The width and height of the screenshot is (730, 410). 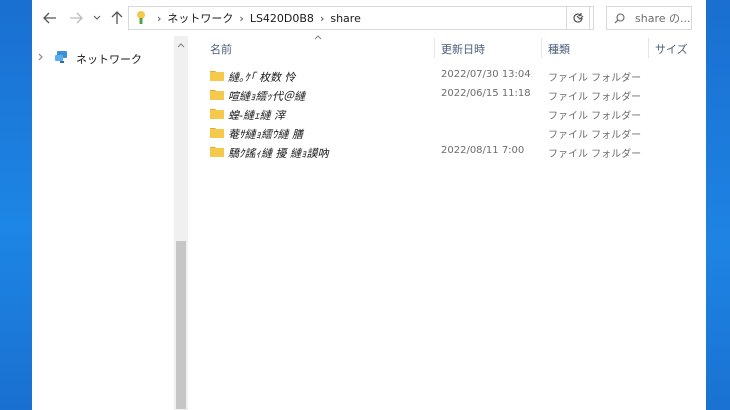 I want to click on address-bar: › ネットワーク › LS420D0B8 › share, so click(x=361, y=18).